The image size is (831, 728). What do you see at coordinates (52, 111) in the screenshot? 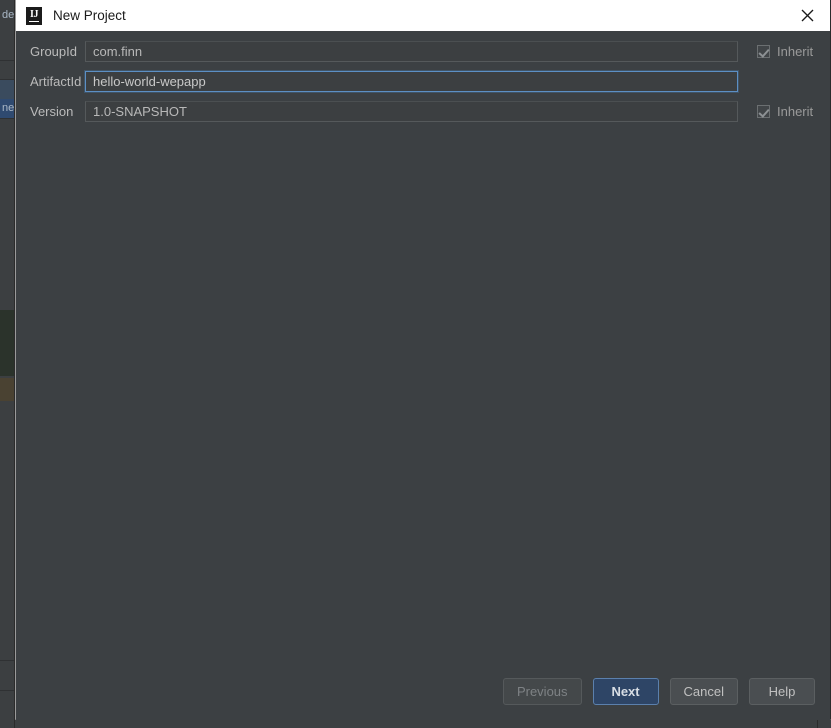
I see `version-label: Version` at bounding box center [52, 111].